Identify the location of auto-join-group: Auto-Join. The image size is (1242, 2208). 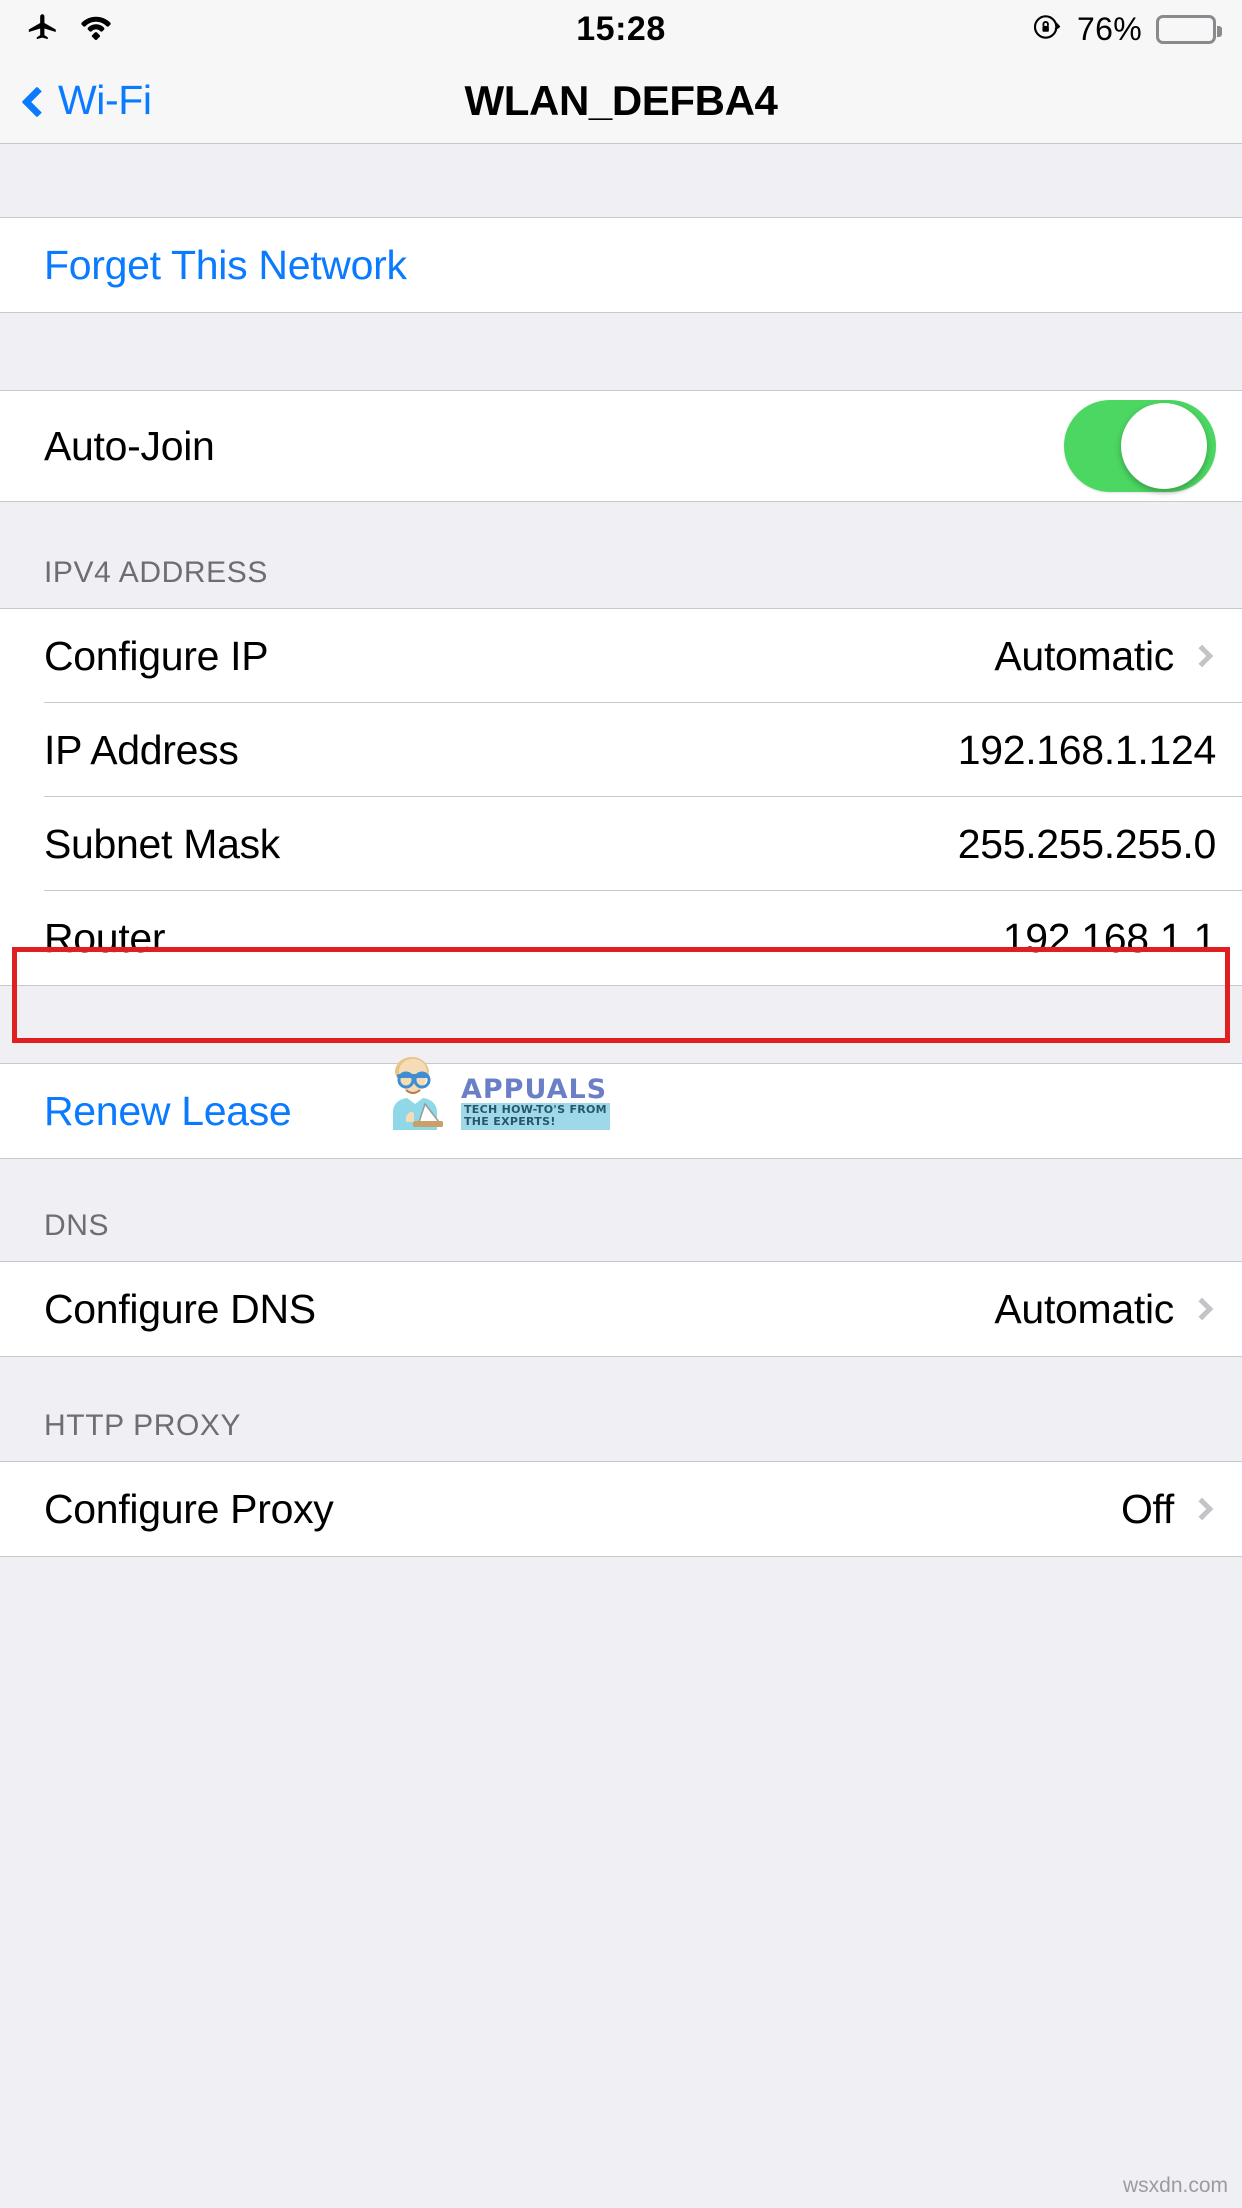
(621, 446).